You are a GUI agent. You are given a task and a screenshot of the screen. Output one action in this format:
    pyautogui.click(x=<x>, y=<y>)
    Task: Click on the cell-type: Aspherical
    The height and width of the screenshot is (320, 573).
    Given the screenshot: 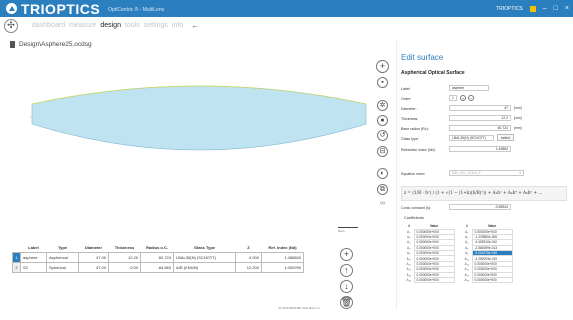 What is the action you would take?
    pyautogui.click(x=62, y=257)
    